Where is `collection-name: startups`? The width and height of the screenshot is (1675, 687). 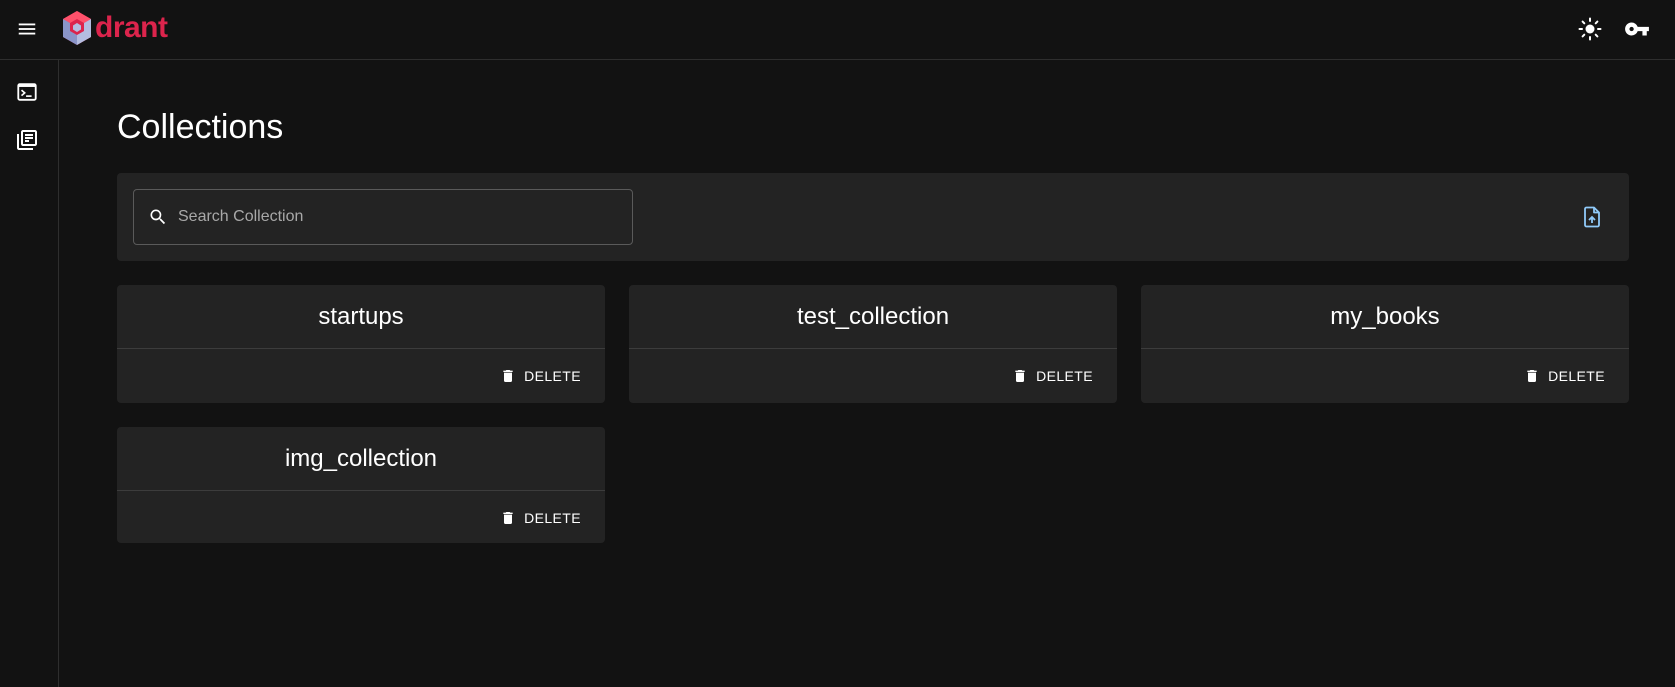 collection-name: startups is located at coordinates (361, 317).